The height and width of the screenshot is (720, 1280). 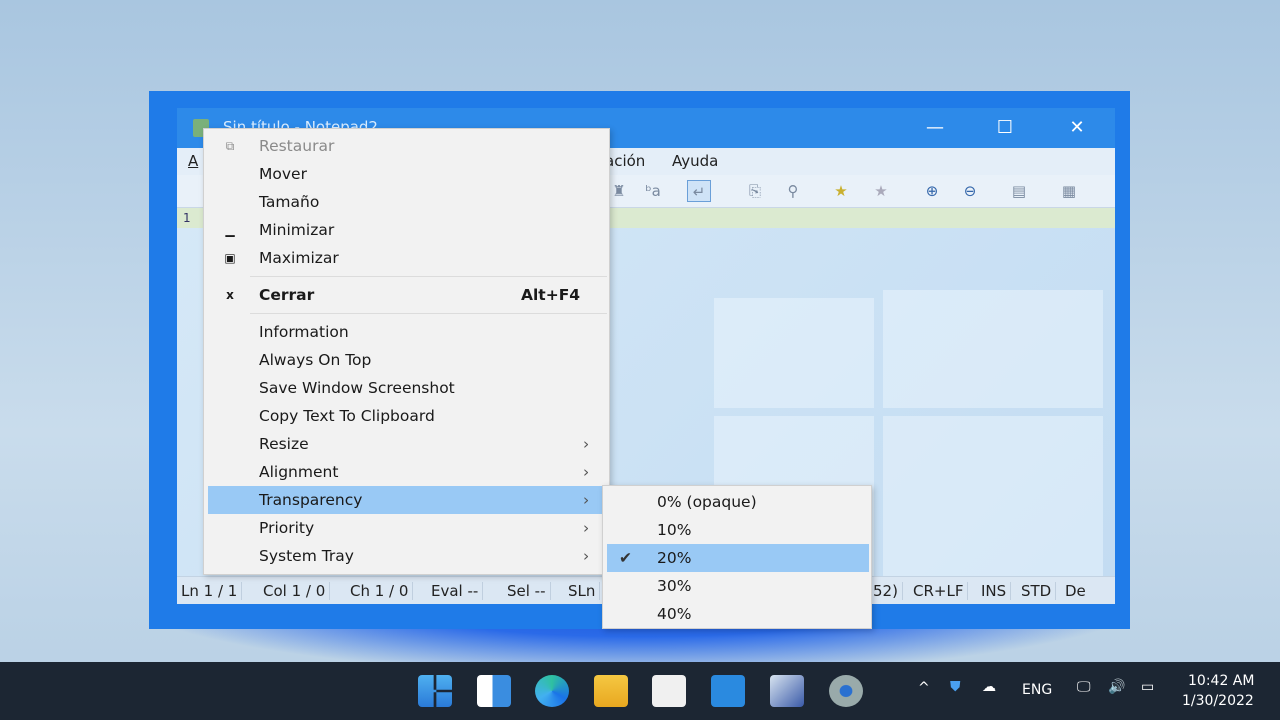 What do you see at coordinates (1147, 687) in the screenshot?
I see `battery-icon: ▭` at bounding box center [1147, 687].